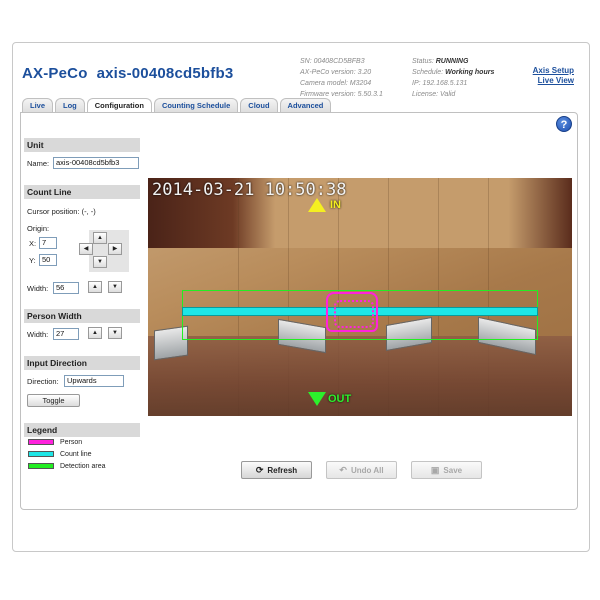 Image resolution: width=600 pixels, height=600 pixels. What do you see at coordinates (53, 400) in the screenshot?
I see `toggle-button: Toggle` at bounding box center [53, 400].